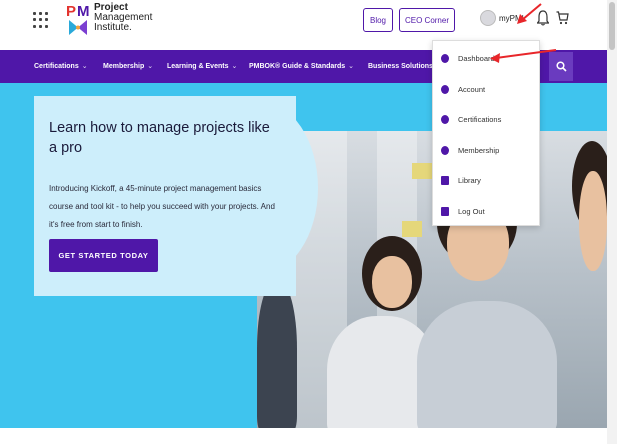  I want to click on page-scrollbar, so click(612, 222).